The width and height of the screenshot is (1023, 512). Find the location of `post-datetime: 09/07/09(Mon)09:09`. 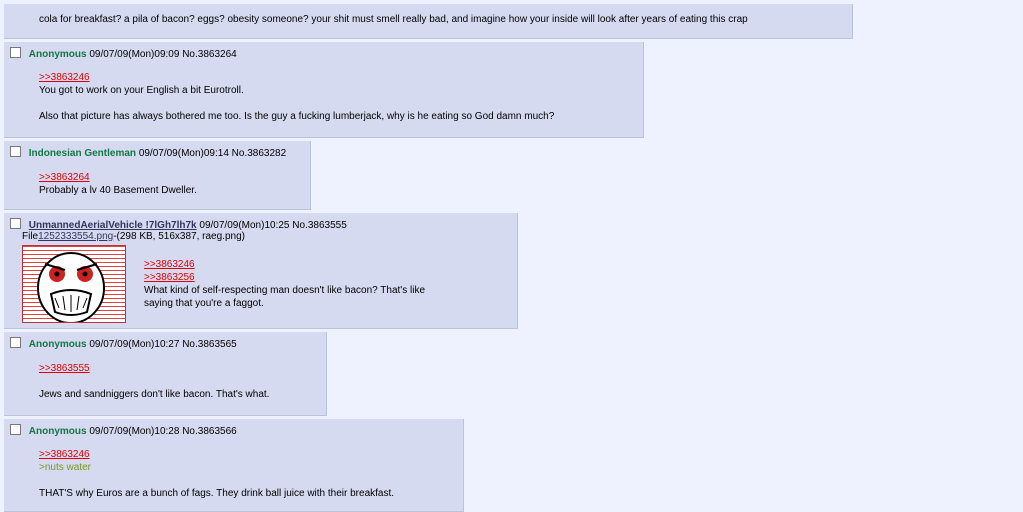

post-datetime: 09/07/09(Mon)09:09 is located at coordinates (134, 54).